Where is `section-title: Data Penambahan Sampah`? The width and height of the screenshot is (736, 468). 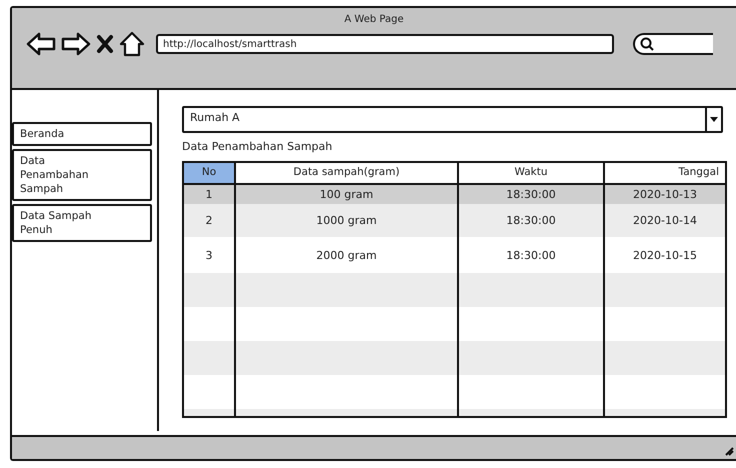 section-title: Data Penambahan Sampah is located at coordinates (258, 146).